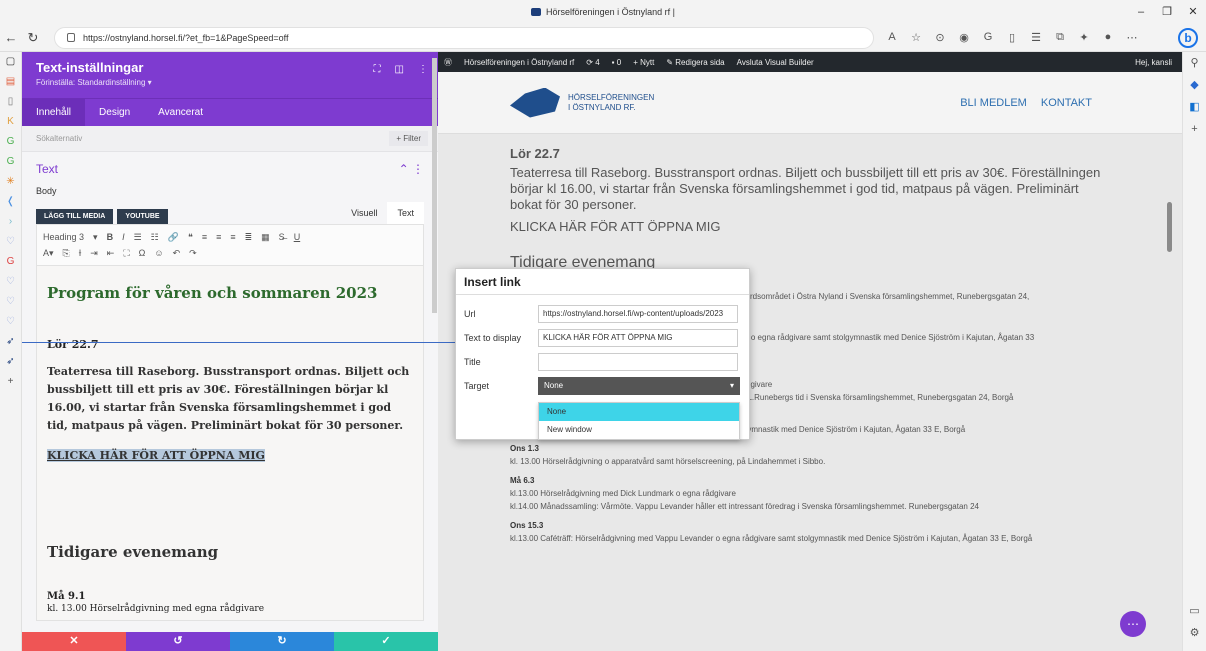 The height and width of the screenshot is (651, 1206). I want to click on discard-icon: ✕, so click(74, 641).